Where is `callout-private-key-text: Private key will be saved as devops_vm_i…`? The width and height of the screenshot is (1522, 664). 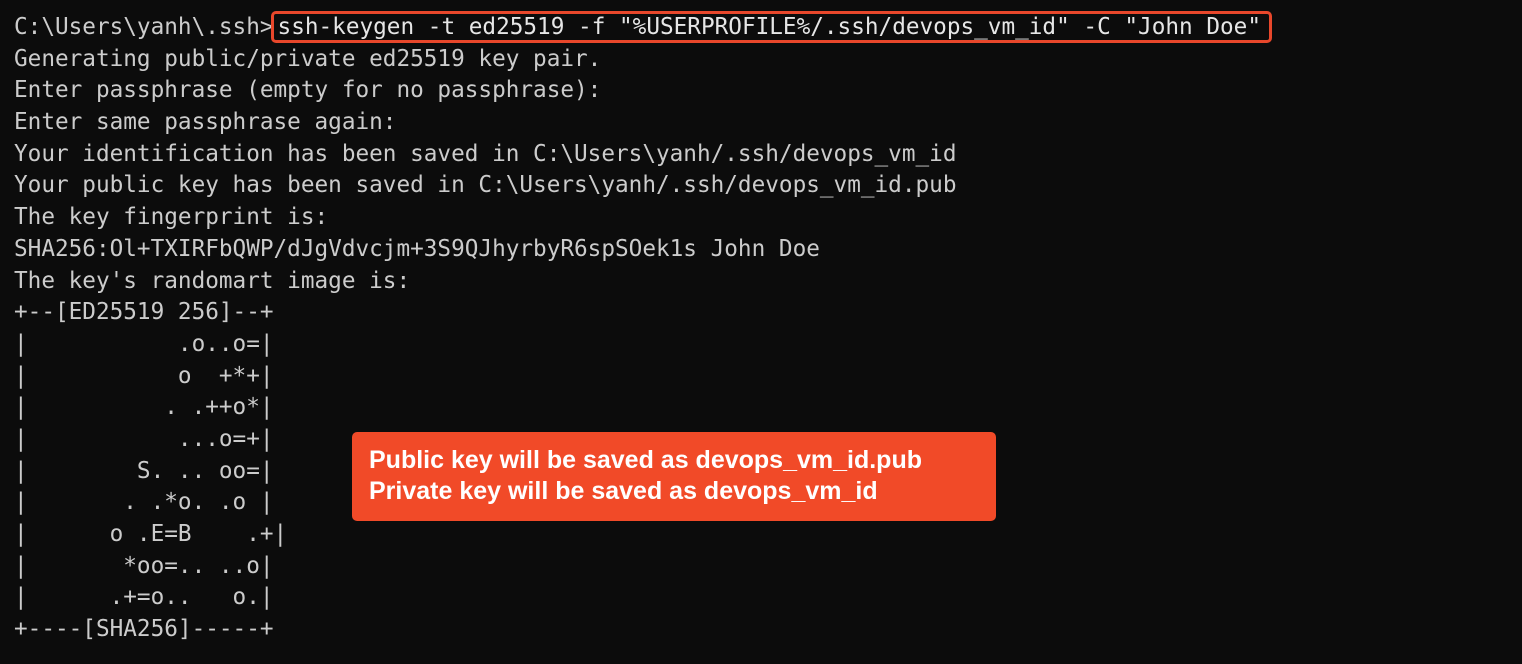
callout-private-key-text: Private key will be saved as devops_vm_i… is located at coordinates (623, 491).